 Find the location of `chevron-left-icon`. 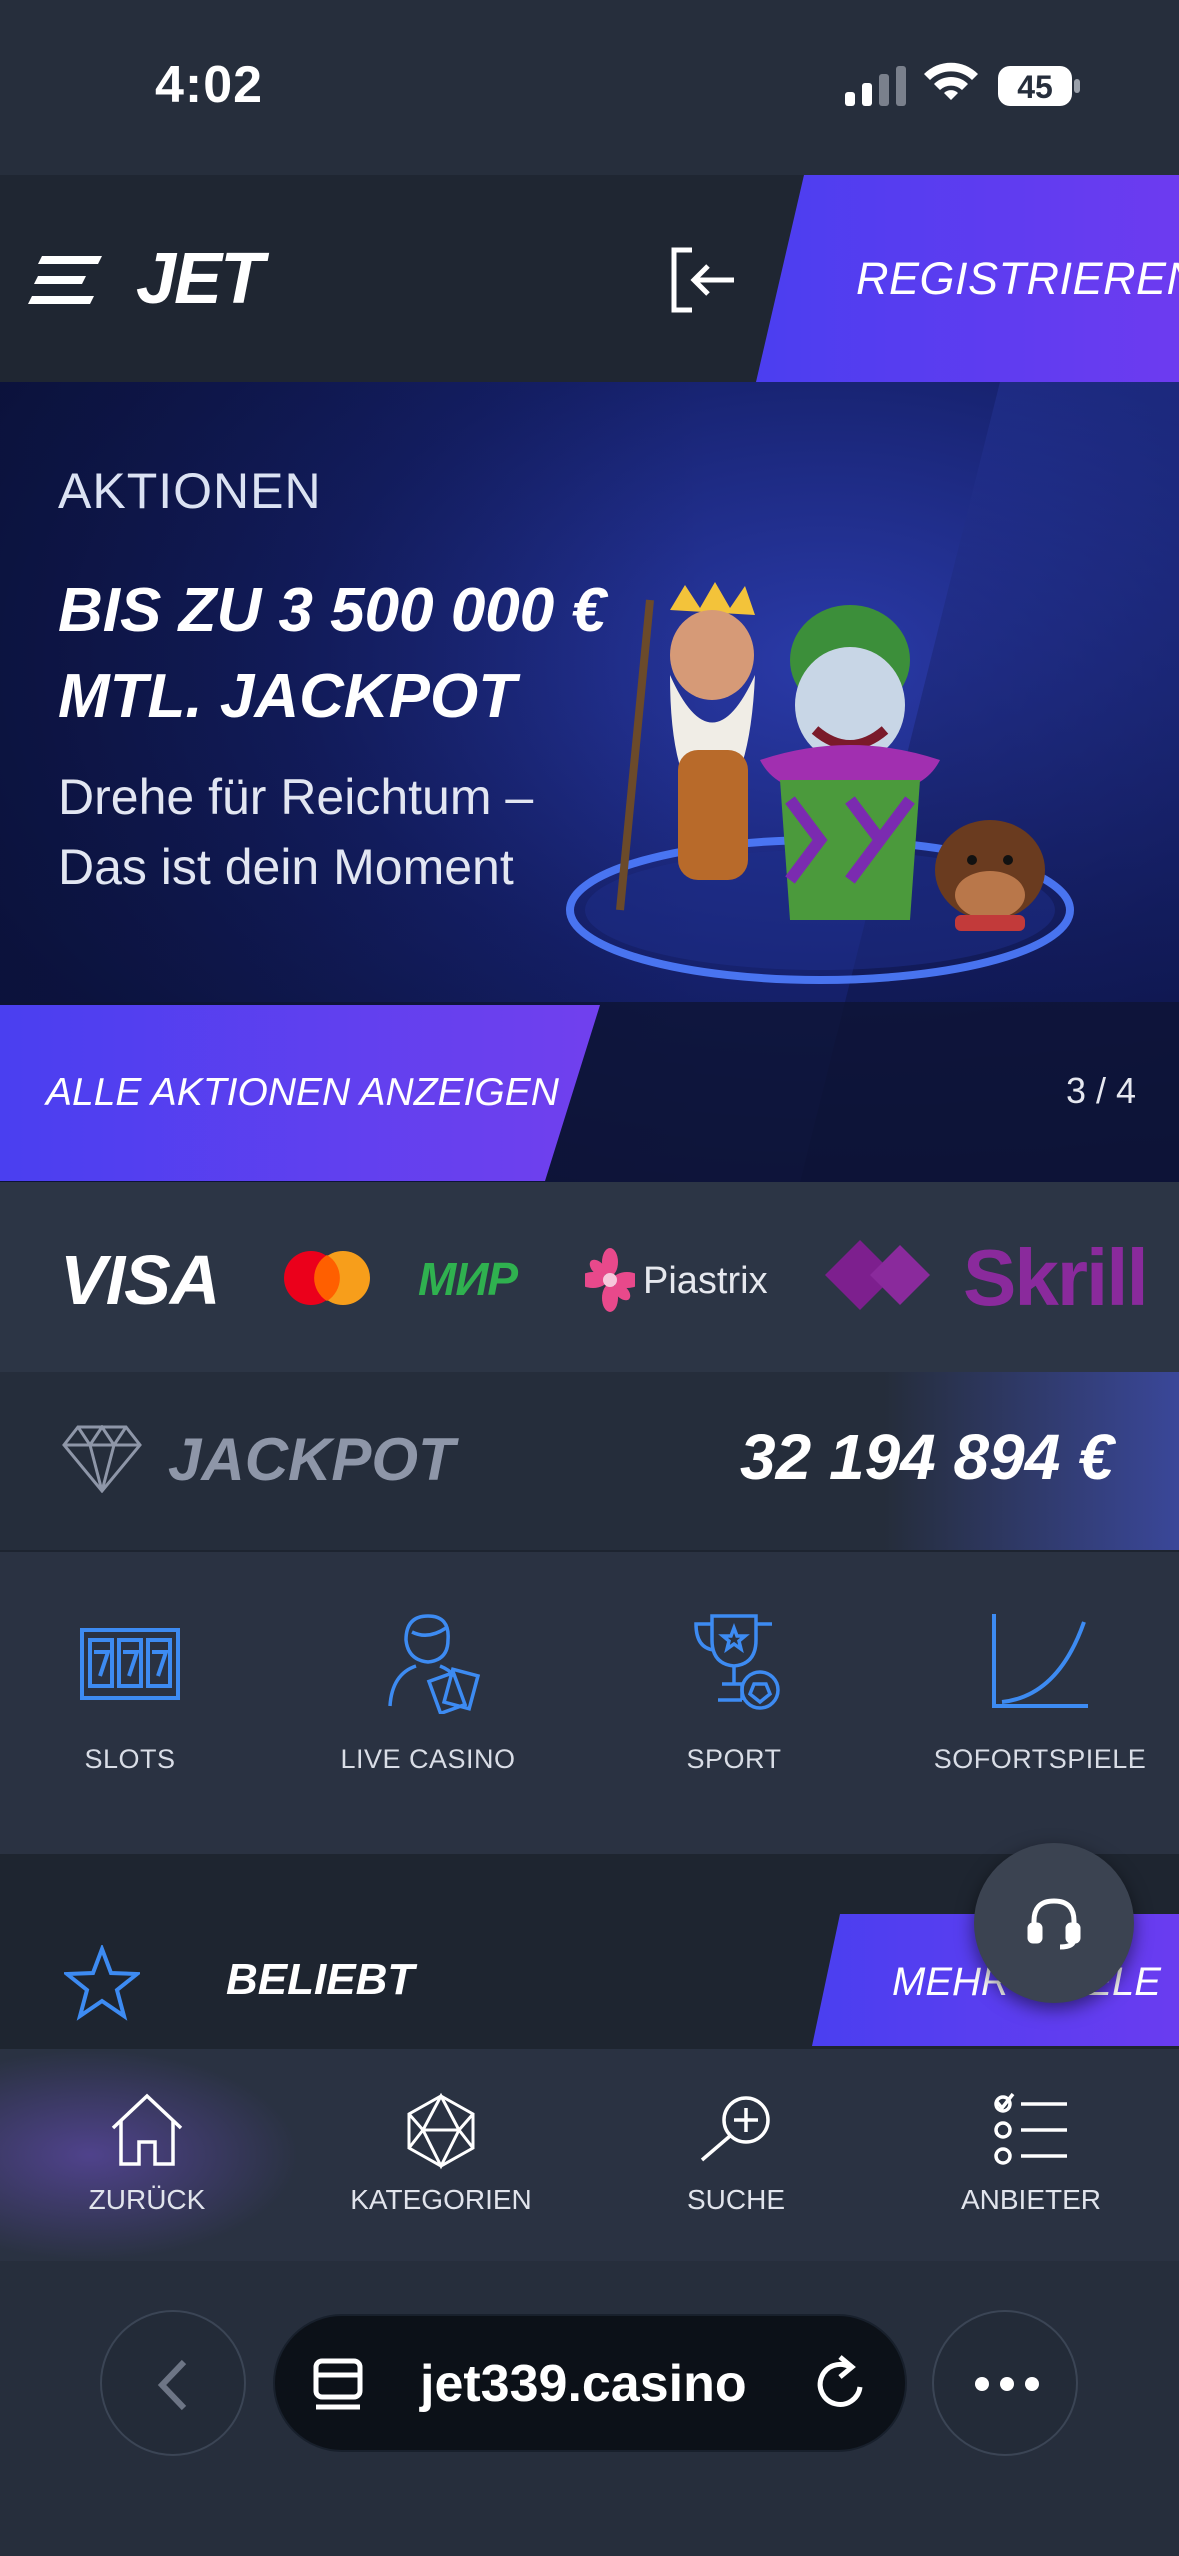

chevron-left-icon is located at coordinates (172, 2385).